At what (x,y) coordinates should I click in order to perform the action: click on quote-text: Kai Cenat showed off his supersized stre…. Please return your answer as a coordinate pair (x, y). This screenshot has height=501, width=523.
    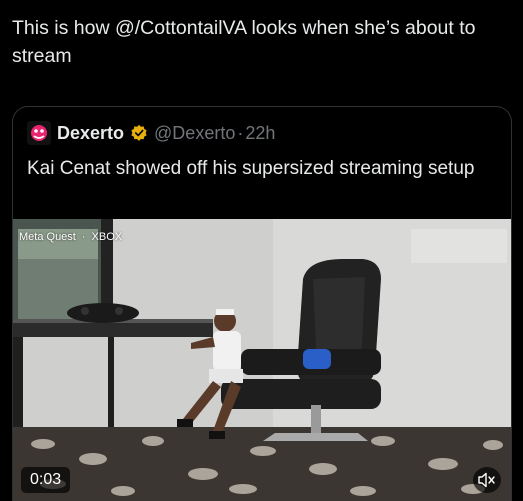
    Looking at the image, I should click on (251, 168).